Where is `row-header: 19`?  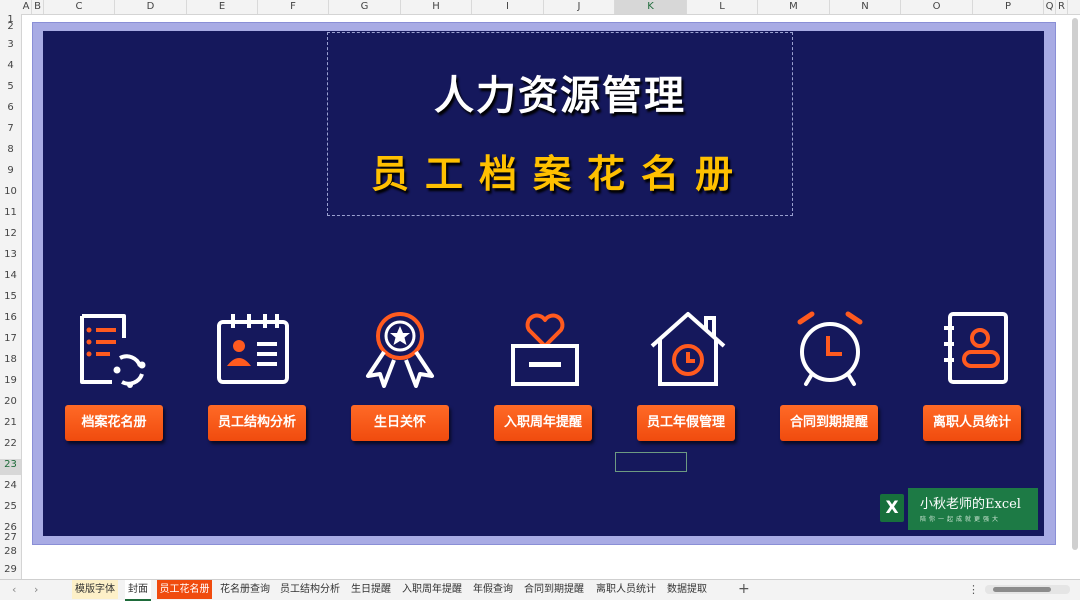
row-header: 19 is located at coordinates (10, 380).